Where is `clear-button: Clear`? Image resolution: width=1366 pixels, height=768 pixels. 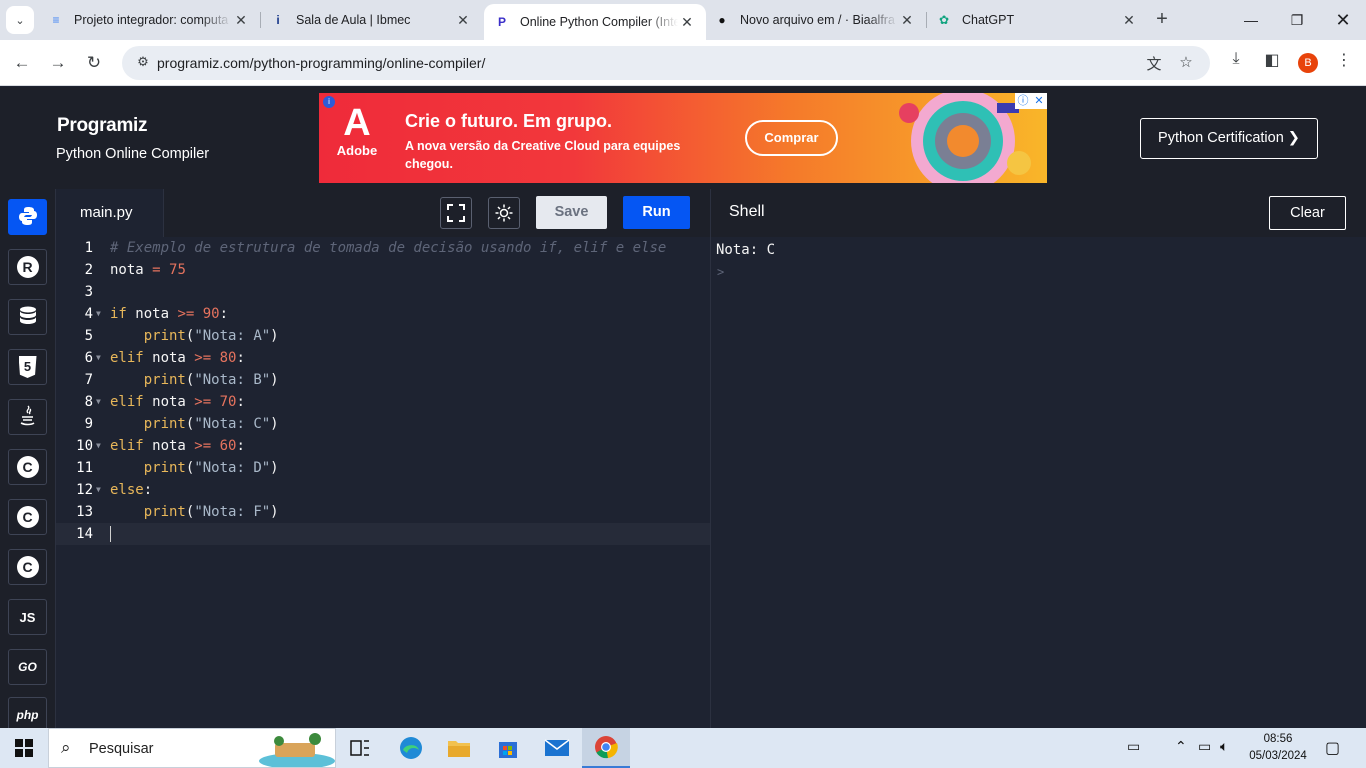 clear-button: Clear is located at coordinates (1307, 213).